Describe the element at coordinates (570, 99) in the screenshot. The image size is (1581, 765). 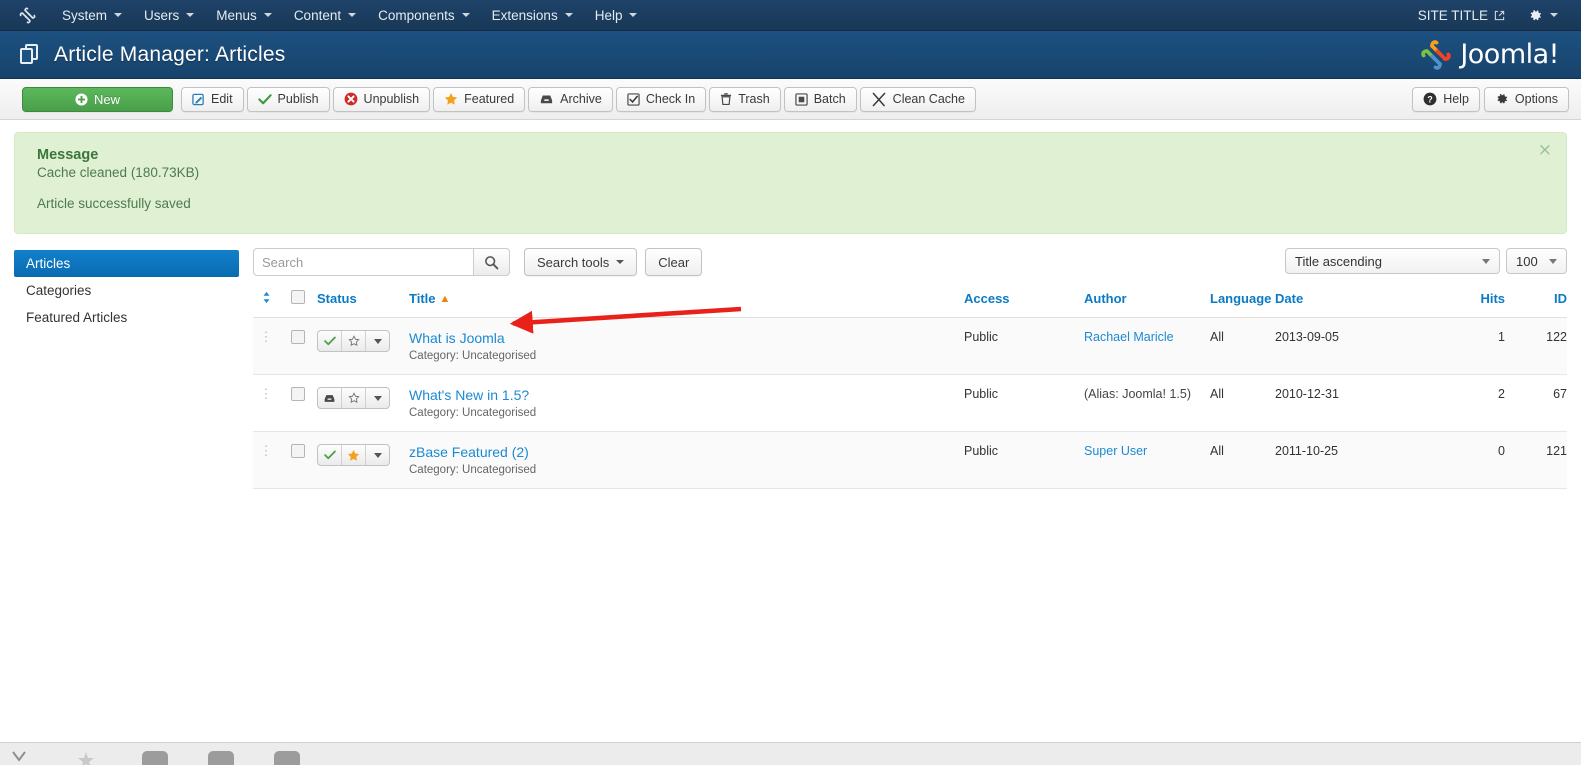
I see `archive-button: Archive` at that location.